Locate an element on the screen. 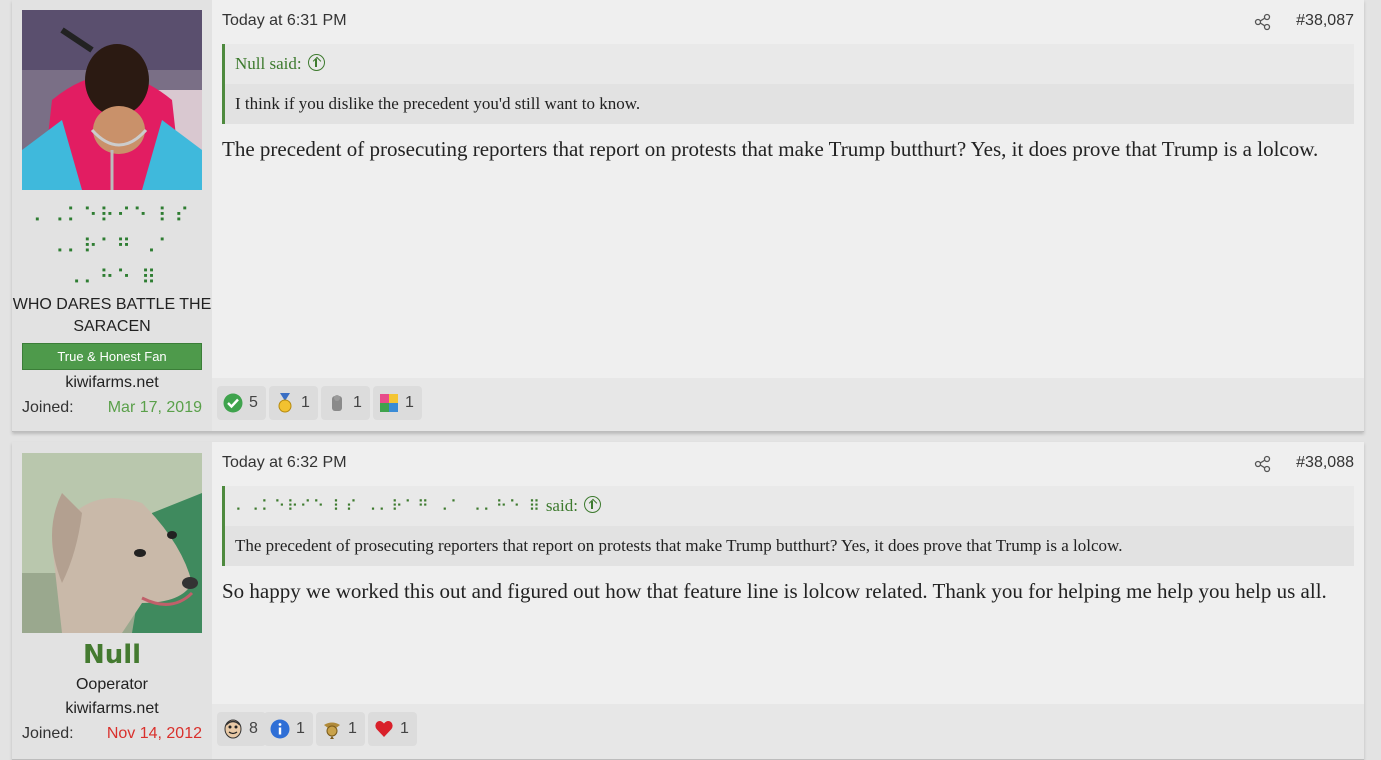 The height and width of the screenshot is (760, 1381). reaction-count: 8 is located at coordinates (253, 728).